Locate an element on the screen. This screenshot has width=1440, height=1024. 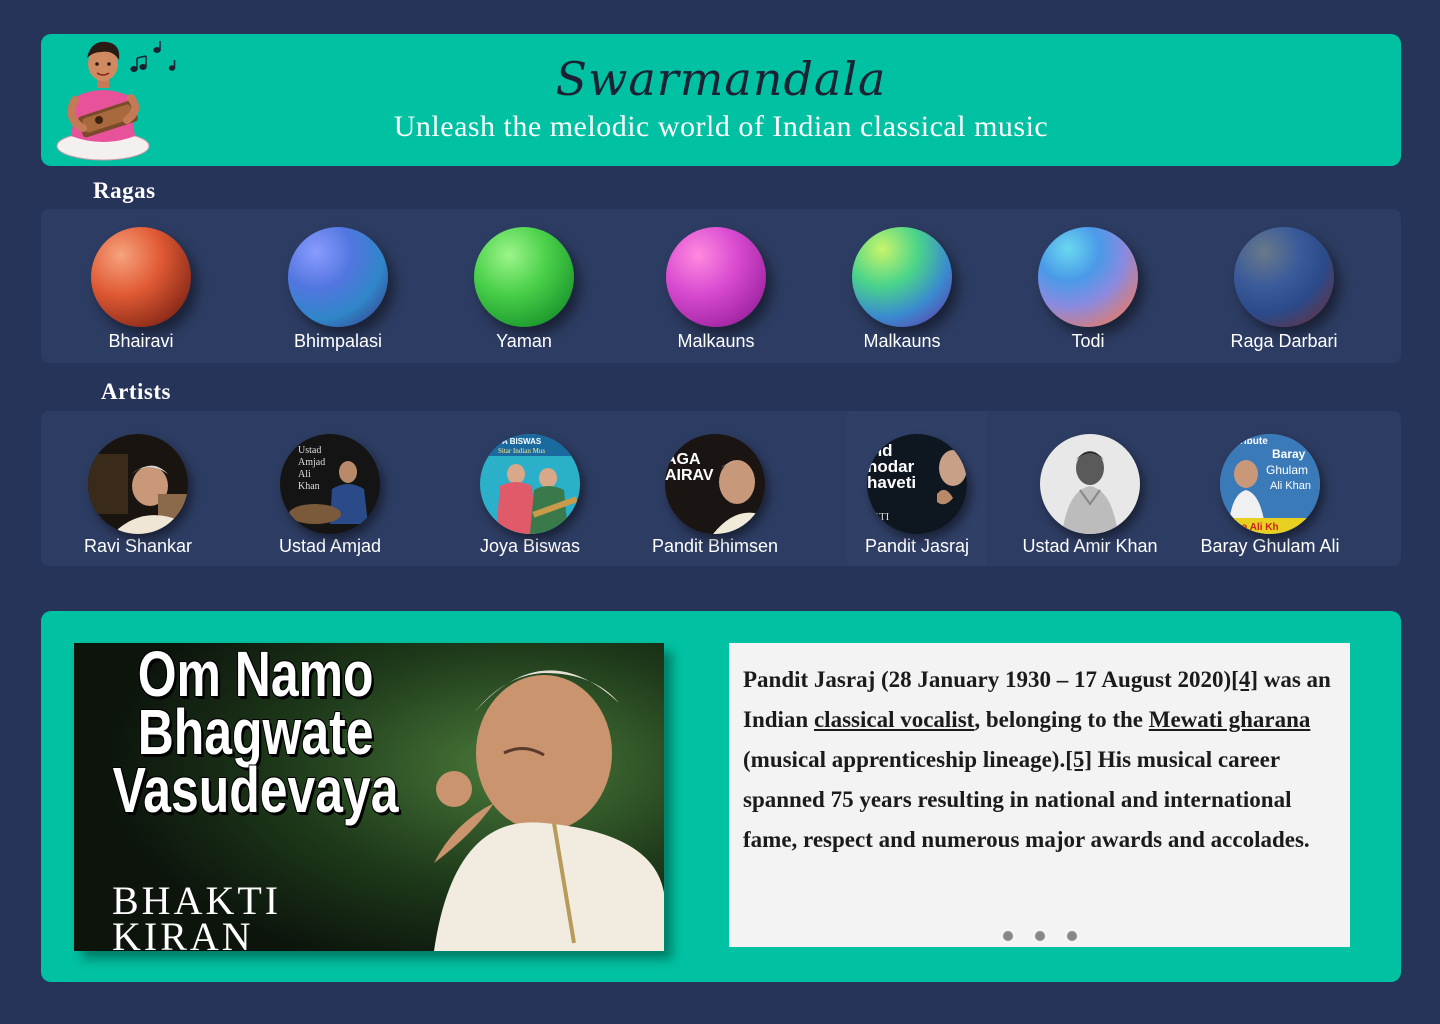
artist-label: Pandit Bhimsen is located at coordinates (715, 546).